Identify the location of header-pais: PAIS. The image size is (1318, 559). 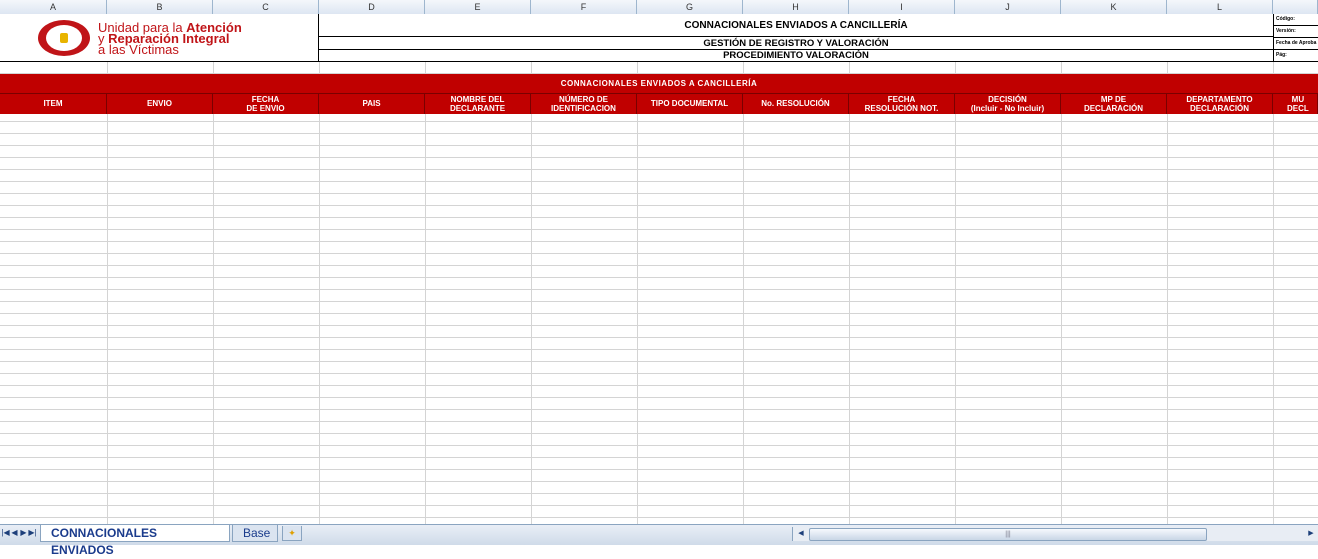
(372, 103).